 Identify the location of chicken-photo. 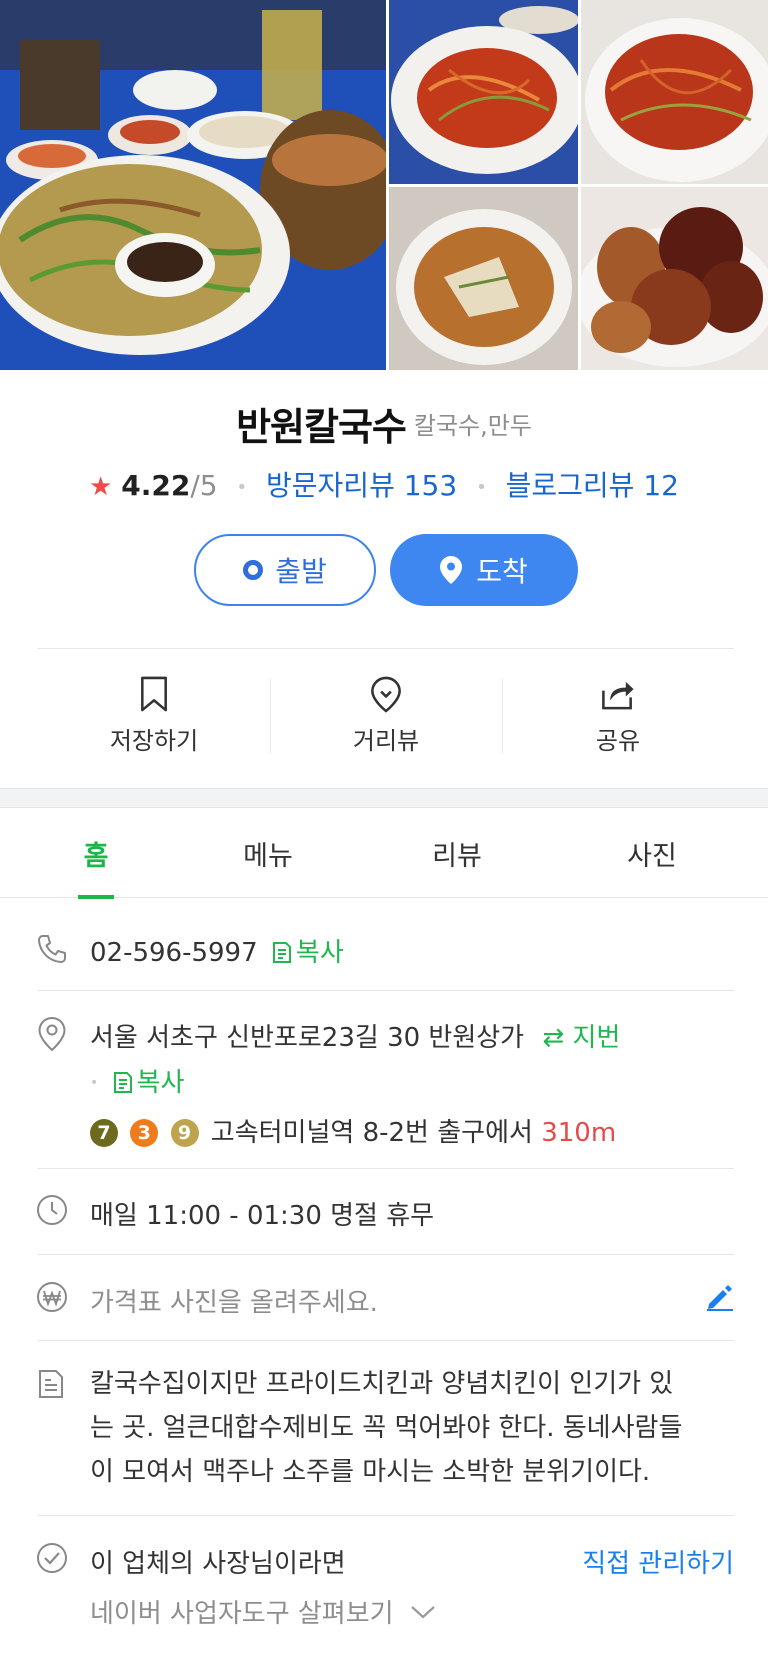
(674, 278).